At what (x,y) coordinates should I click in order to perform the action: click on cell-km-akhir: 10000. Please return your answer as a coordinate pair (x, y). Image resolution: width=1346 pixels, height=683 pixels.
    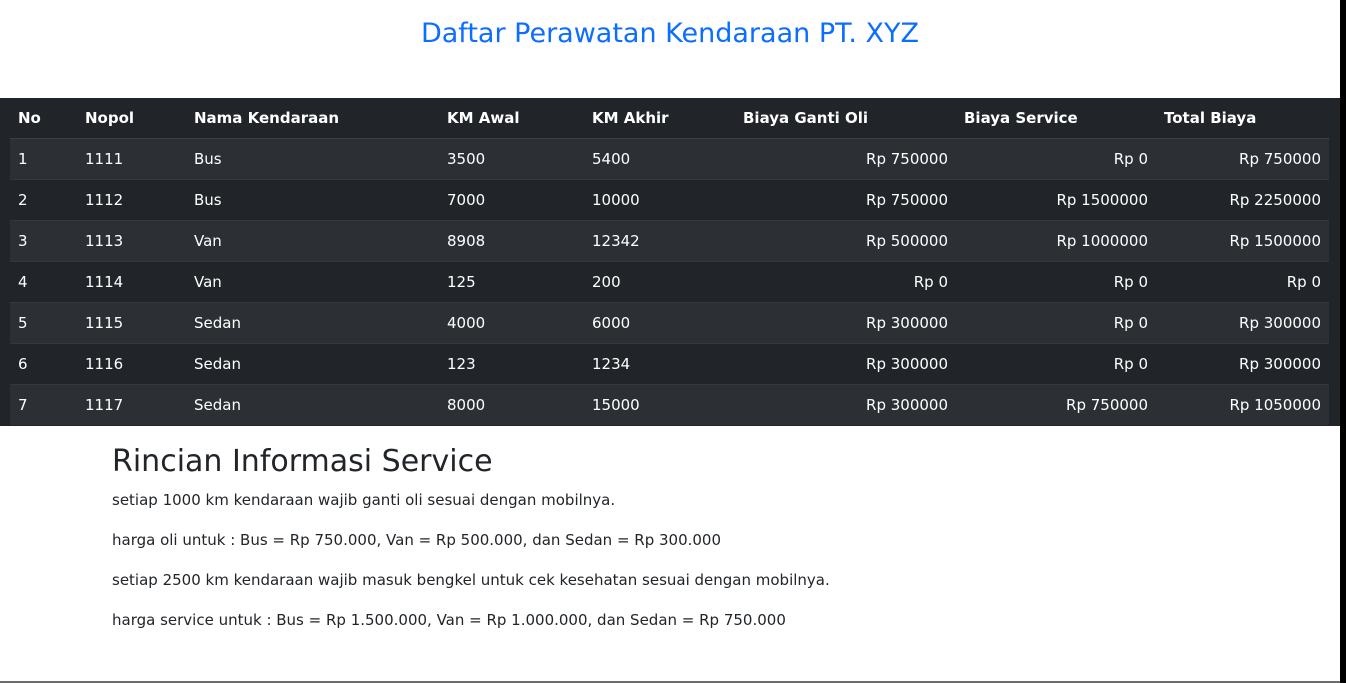
    Looking at the image, I should click on (659, 200).